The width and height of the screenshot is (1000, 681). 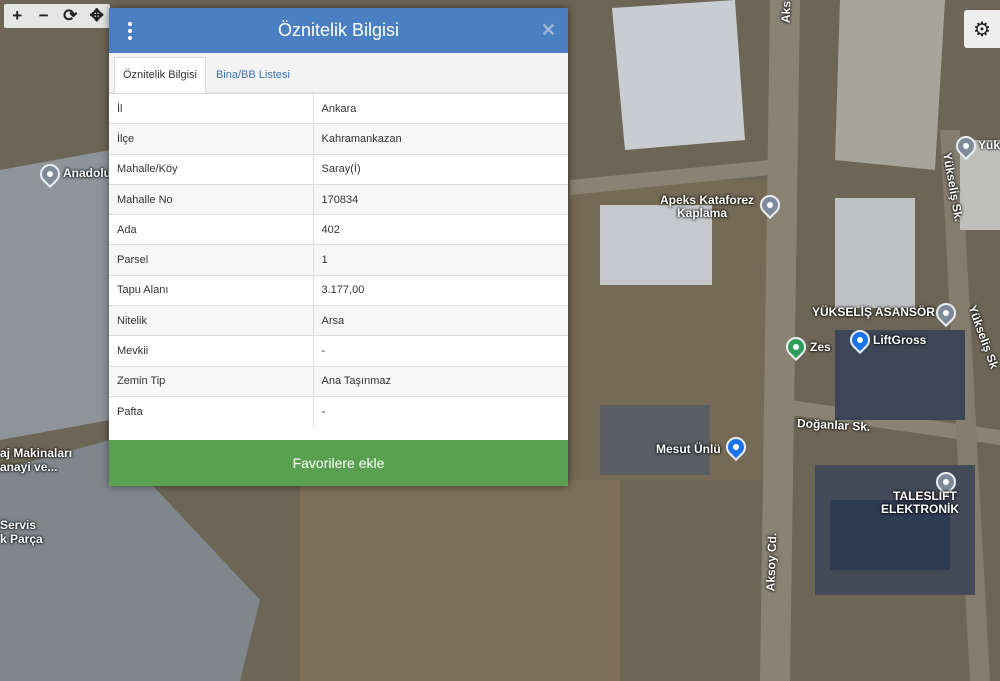 I want to click on table-row: Parsel 1, so click(x=338, y=260).